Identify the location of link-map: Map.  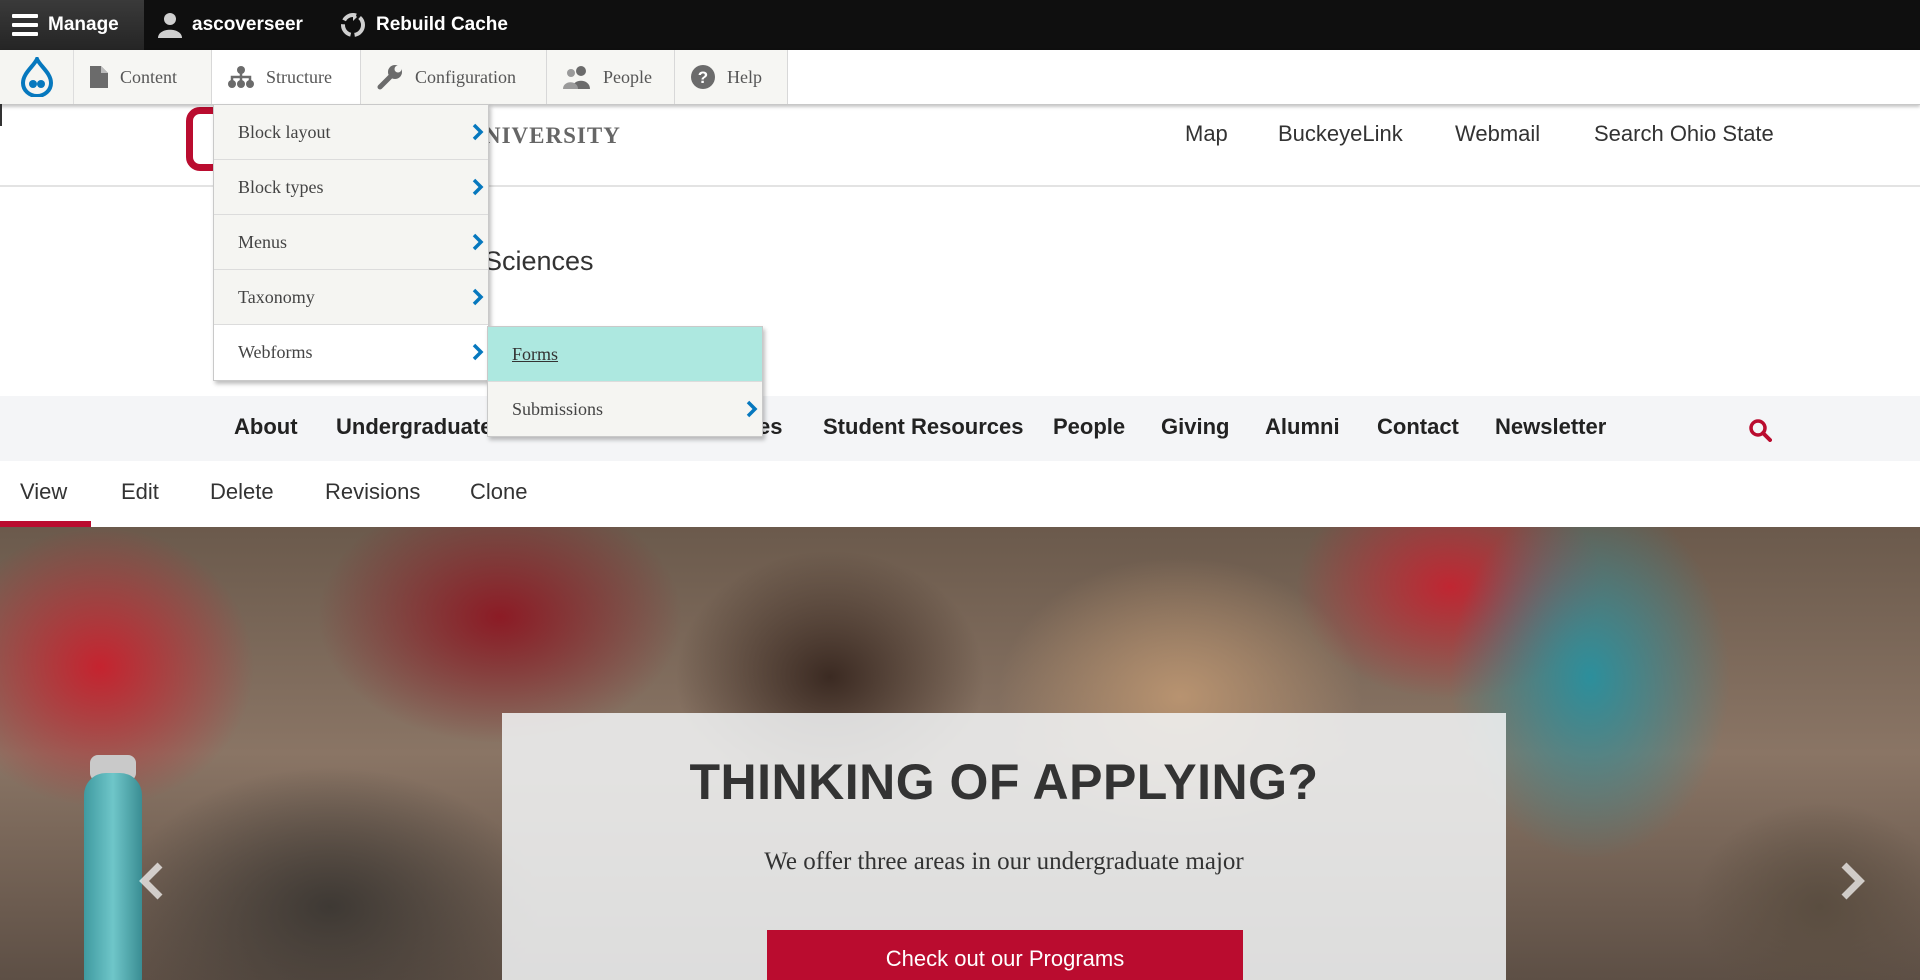
(1206, 134).